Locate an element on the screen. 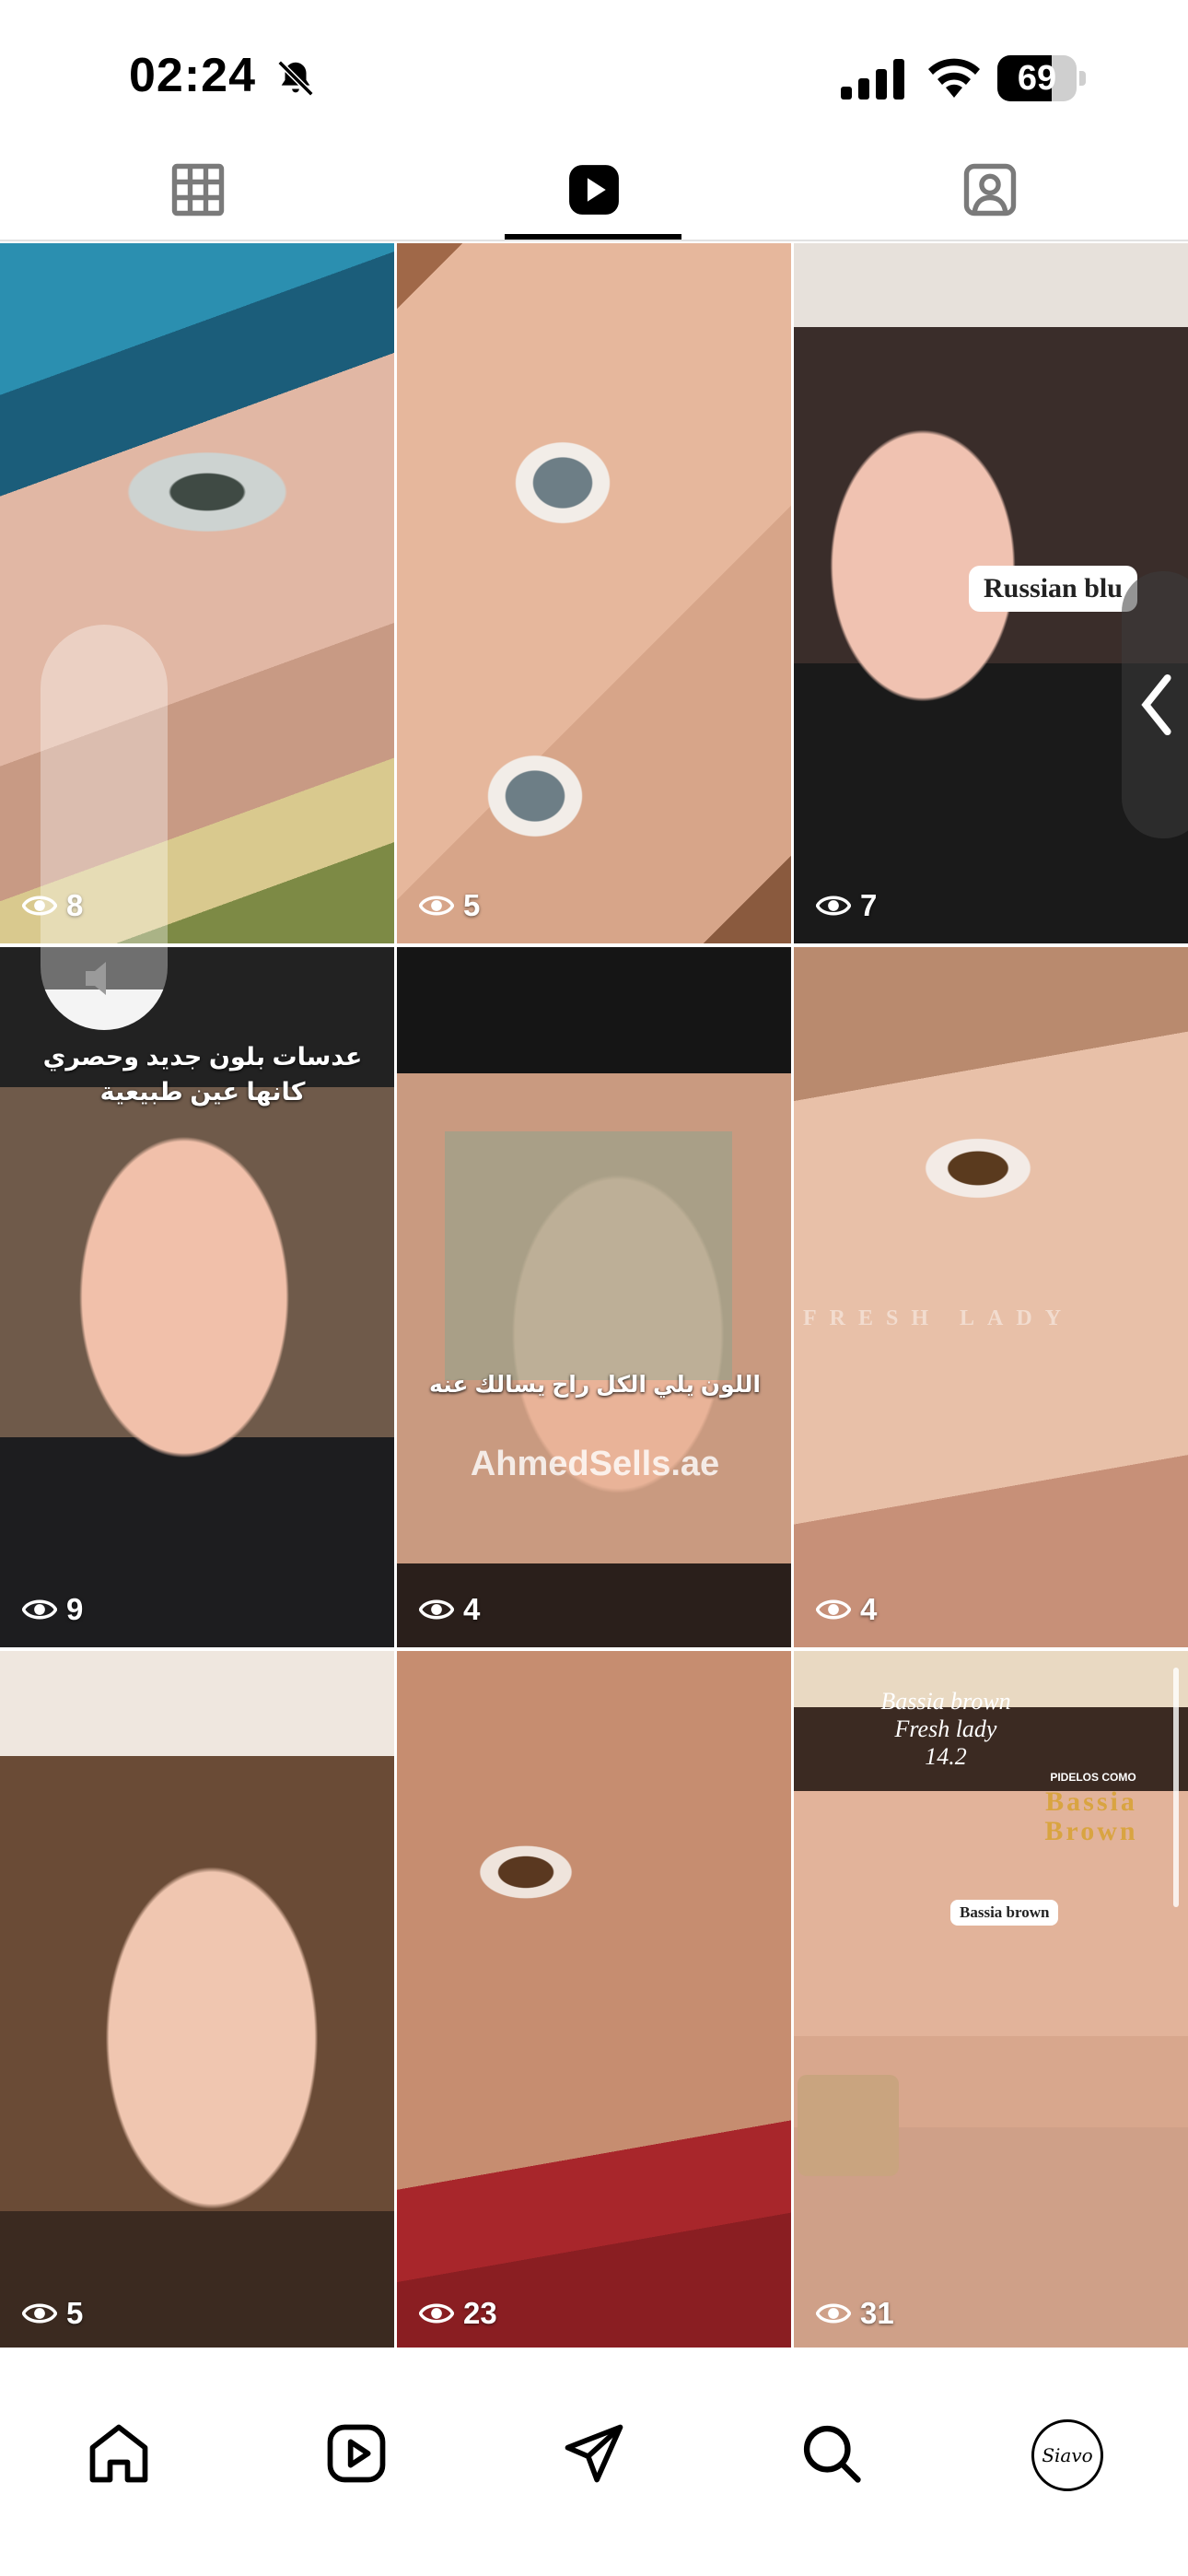  reel-tile: عدسات بلون جديد وحصري كانها عين طبيعية 9 is located at coordinates (197, 1297).